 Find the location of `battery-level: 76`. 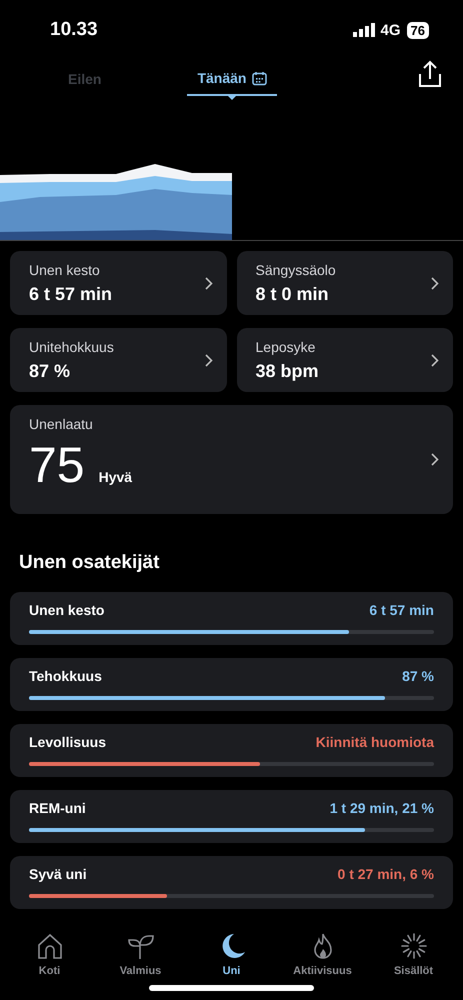

battery-level: 76 is located at coordinates (417, 30).